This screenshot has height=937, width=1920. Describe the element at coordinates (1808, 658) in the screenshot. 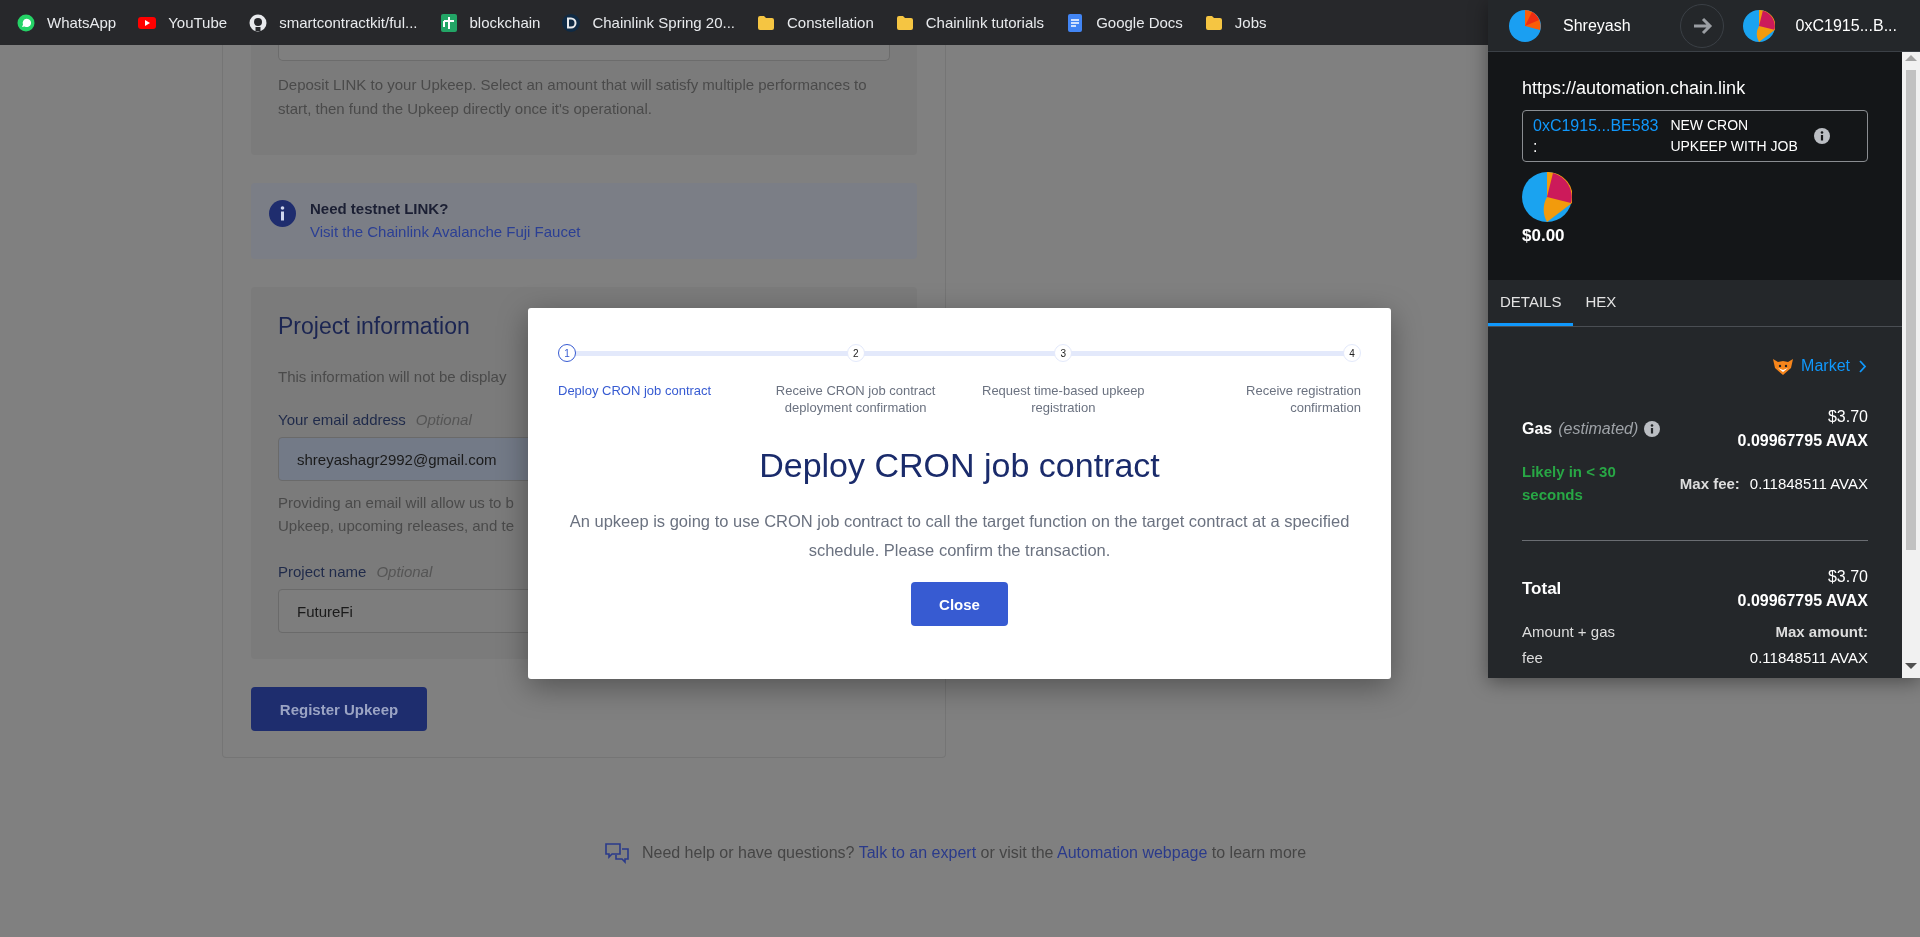

I see `max-amount-value: 0.11848511 AVAX` at that location.